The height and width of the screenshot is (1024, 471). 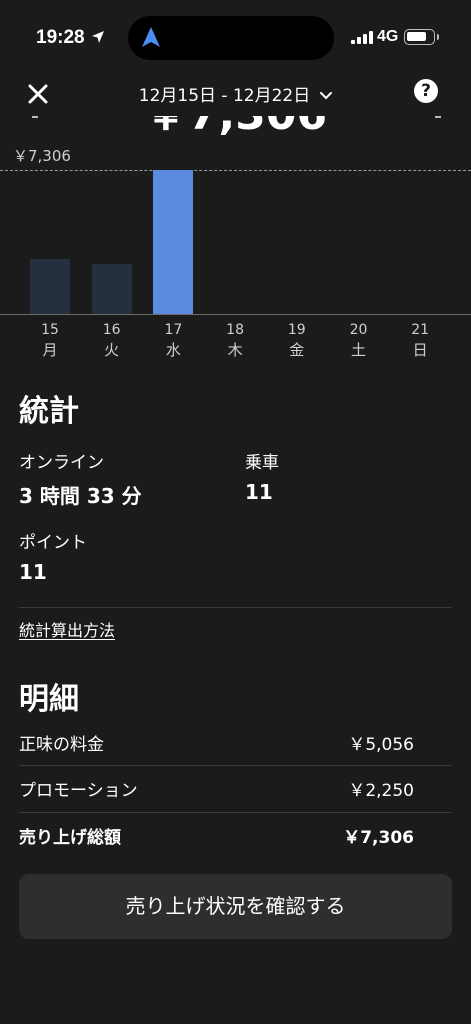 I want to click on rides-value: 11, so click(x=259, y=492).